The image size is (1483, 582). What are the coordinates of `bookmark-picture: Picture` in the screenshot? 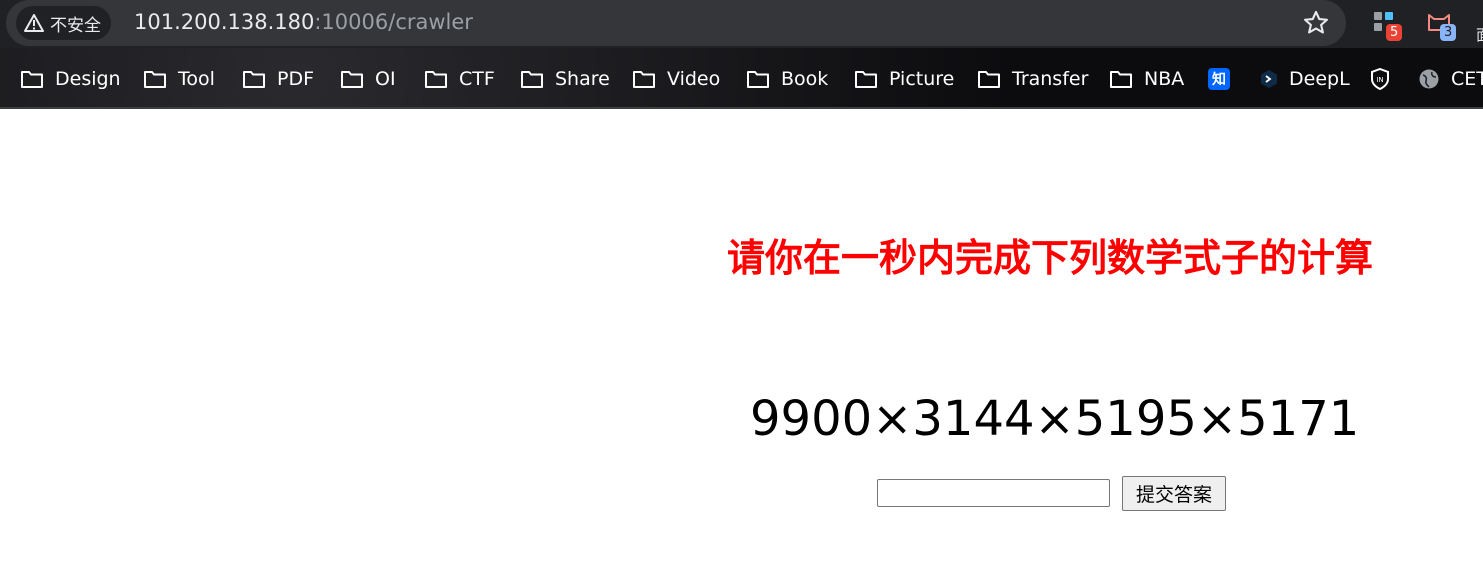 It's located at (904, 79).